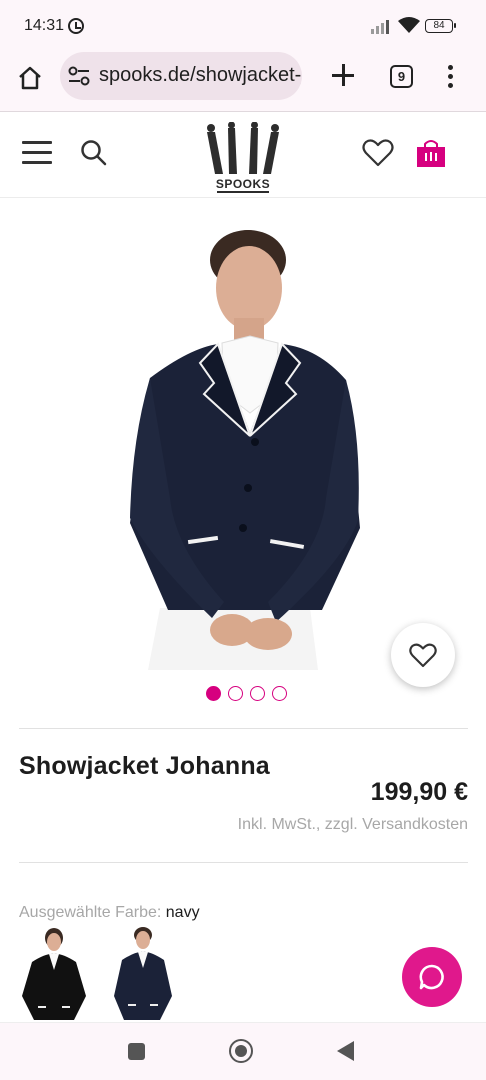 The width and height of the screenshot is (486, 1080). Describe the element at coordinates (144, 766) in the screenshot. I see `product-title: Showjacket Johanna` at that location.